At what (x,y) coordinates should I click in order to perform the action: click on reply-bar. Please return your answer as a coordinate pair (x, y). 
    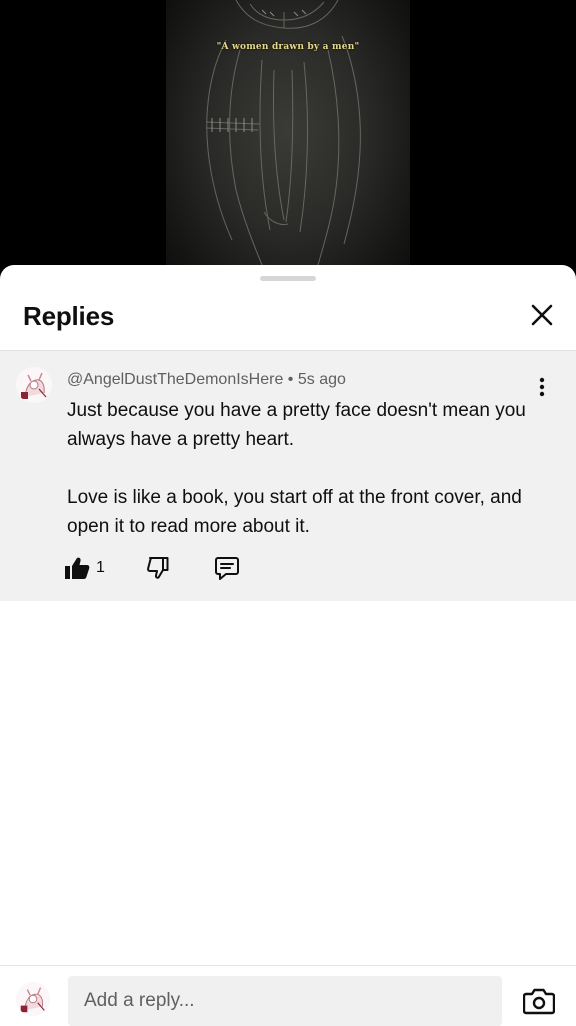
    Looking at the image, I should click on (288, 995).